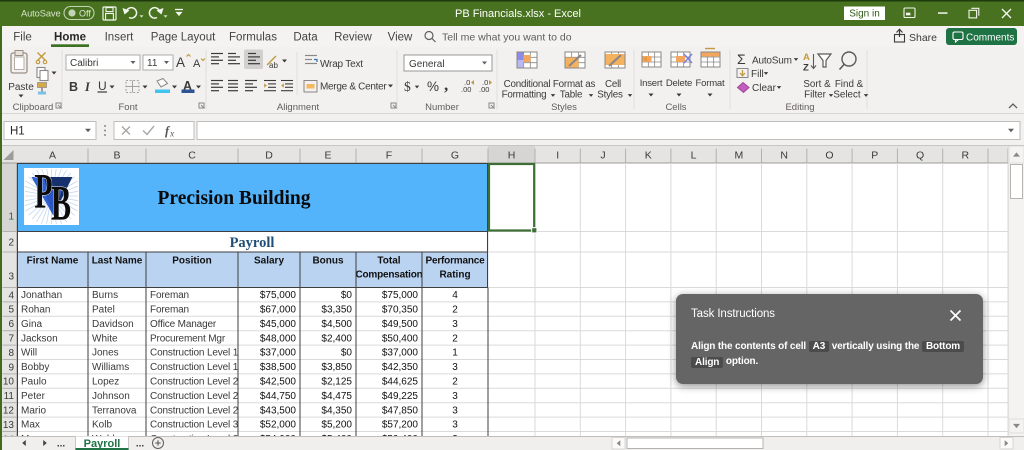 Image resolution: width=1024 pixels, height=450 pixels. I want to click on svg-text: Sort &, so click(817, 84).